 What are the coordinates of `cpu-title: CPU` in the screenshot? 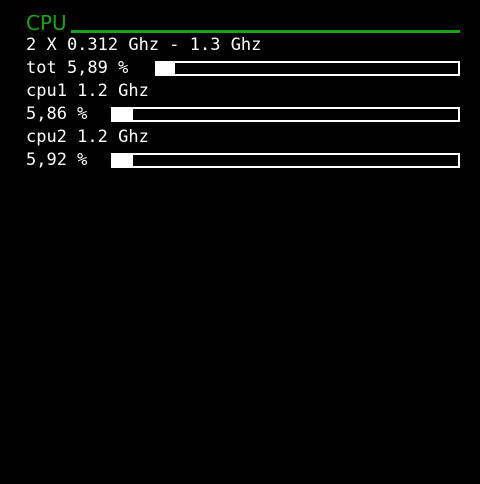 It's located at (46, 23).